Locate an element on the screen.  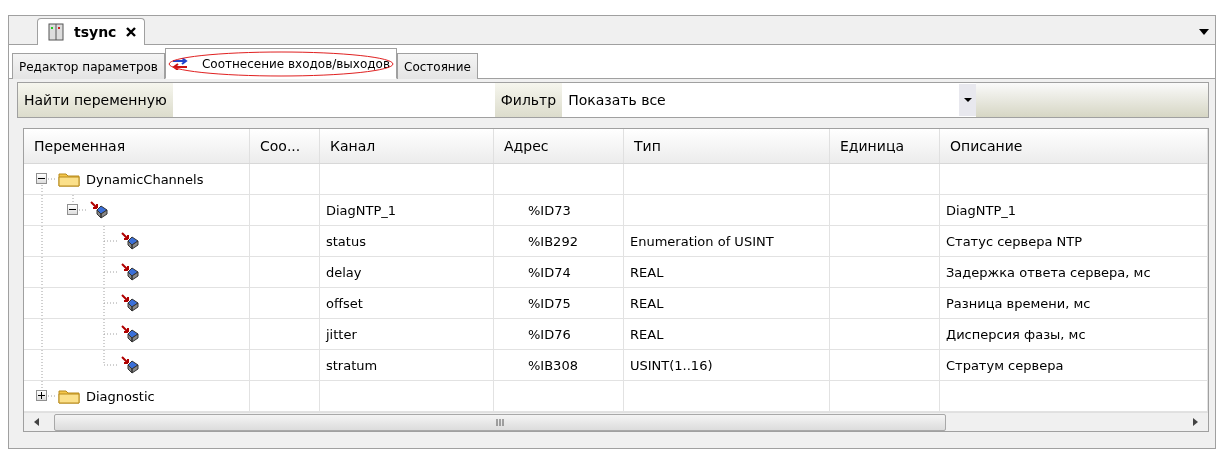
caret-icon is located at coordinates (1204, 32).